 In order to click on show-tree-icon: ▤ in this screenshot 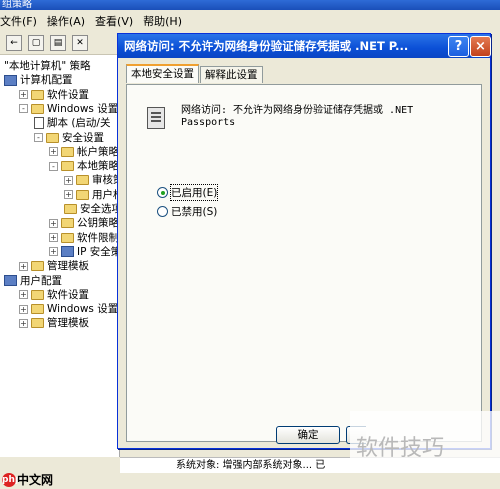, I will do `click(58, 42)`.